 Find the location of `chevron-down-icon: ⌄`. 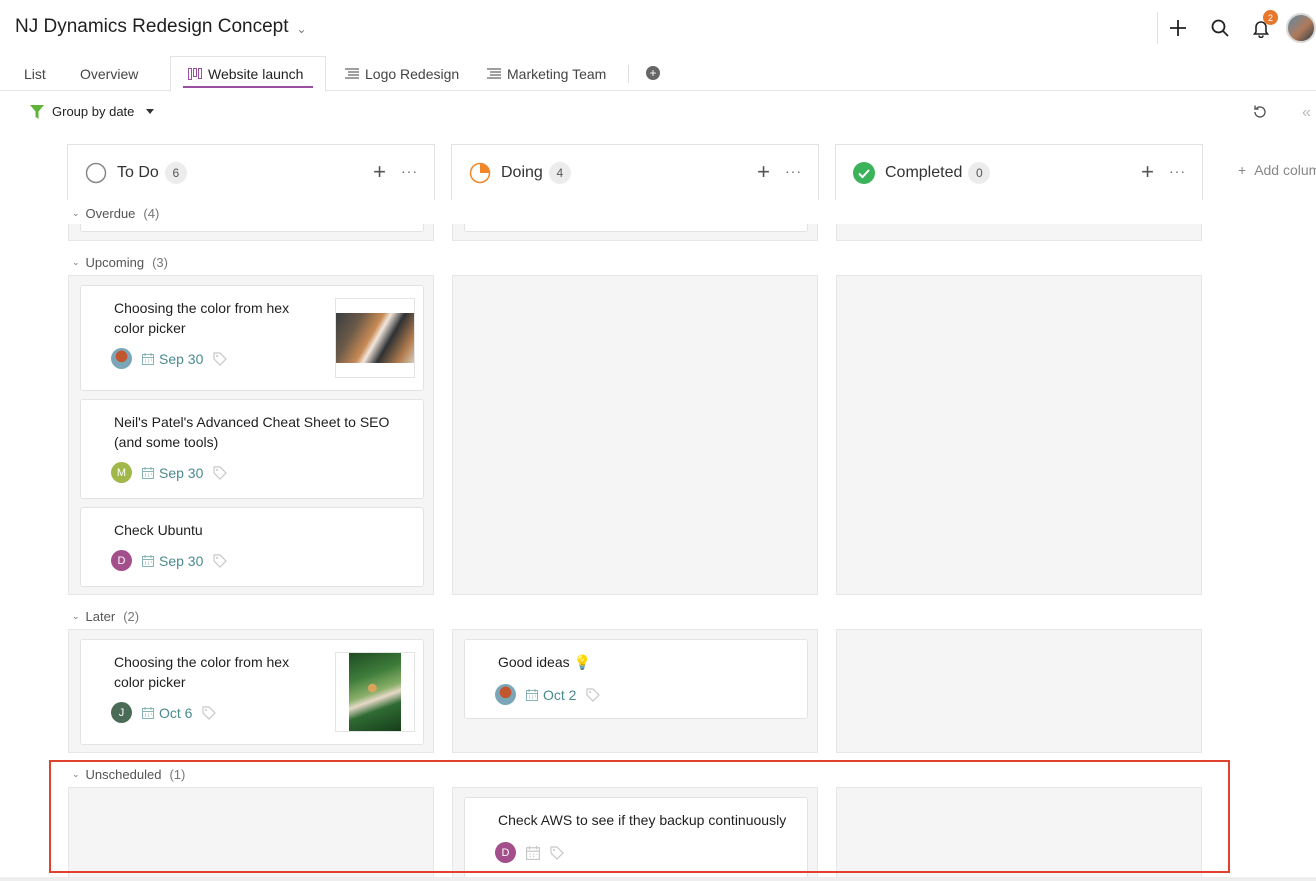

chevron-down-icon: ⌄ is located at coordinates (76, 213).